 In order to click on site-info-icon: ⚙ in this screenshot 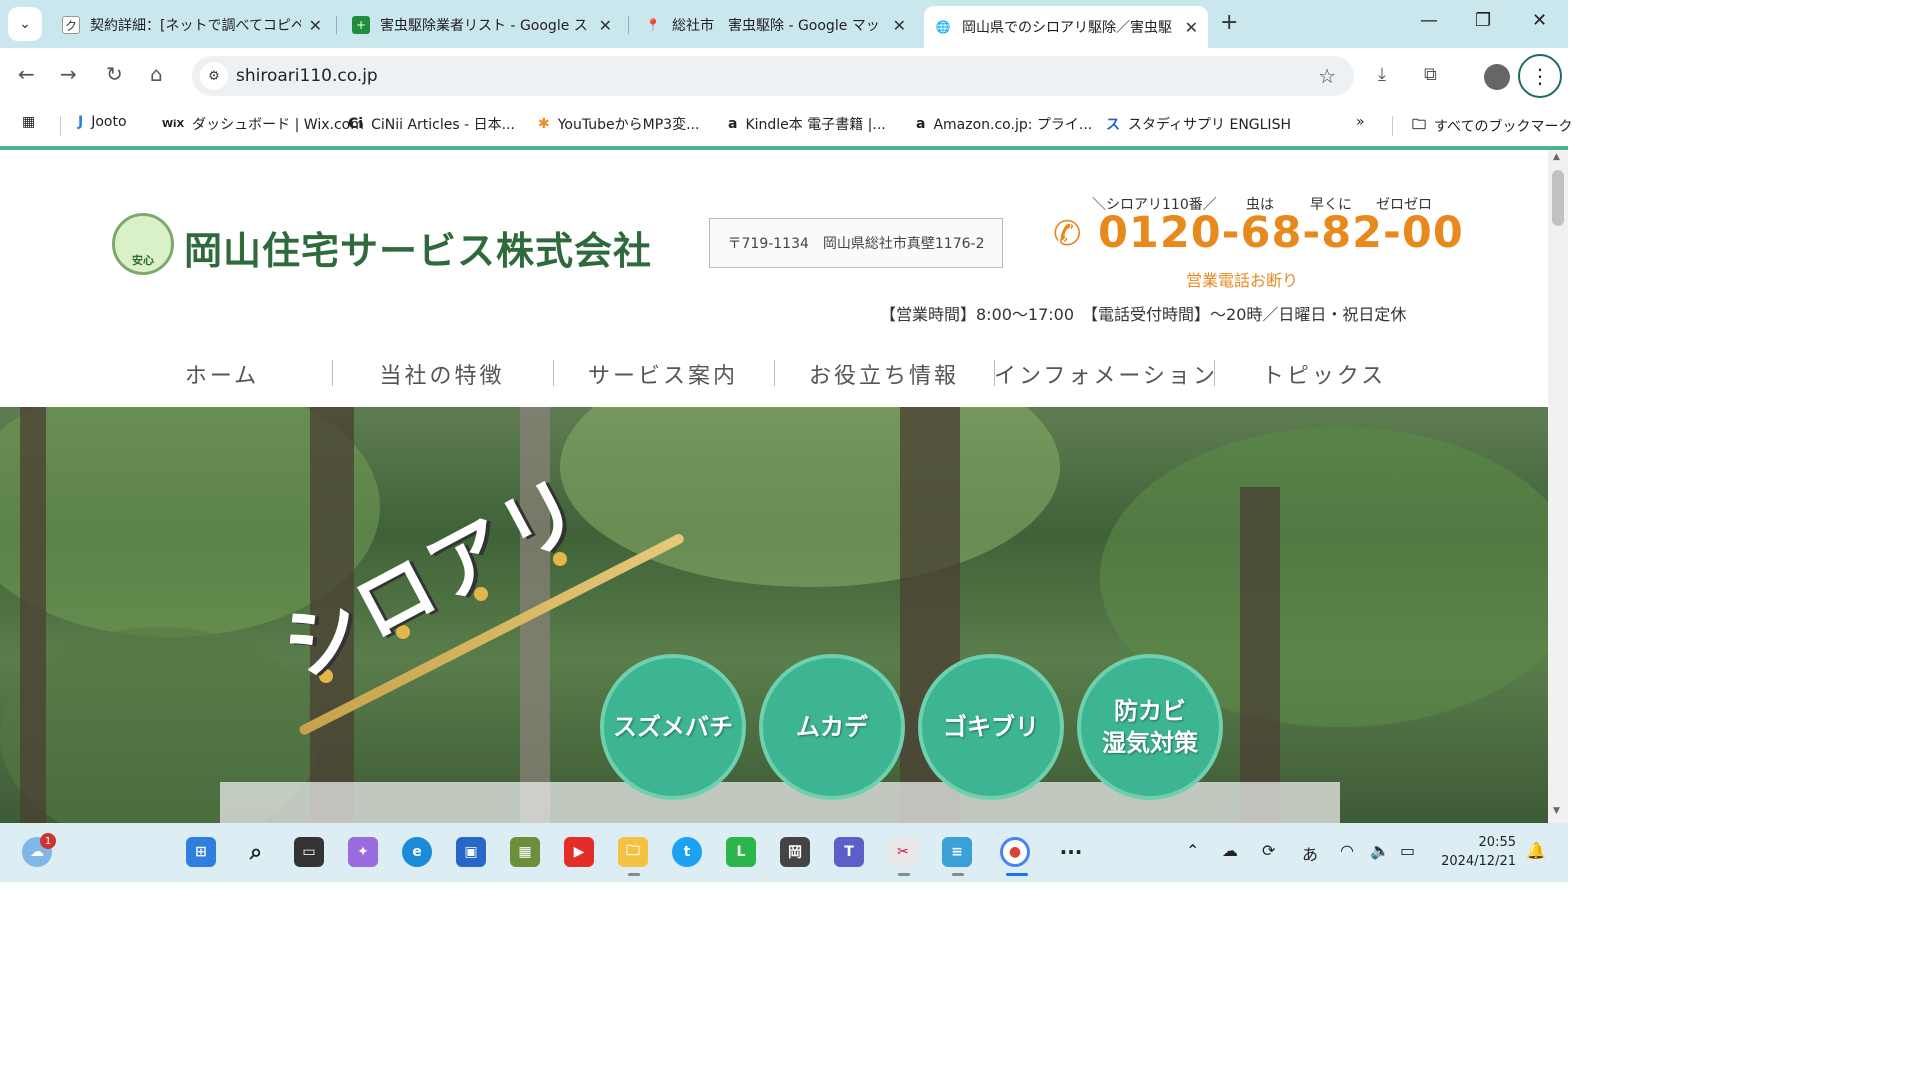, I will do `click(214, 76)`.